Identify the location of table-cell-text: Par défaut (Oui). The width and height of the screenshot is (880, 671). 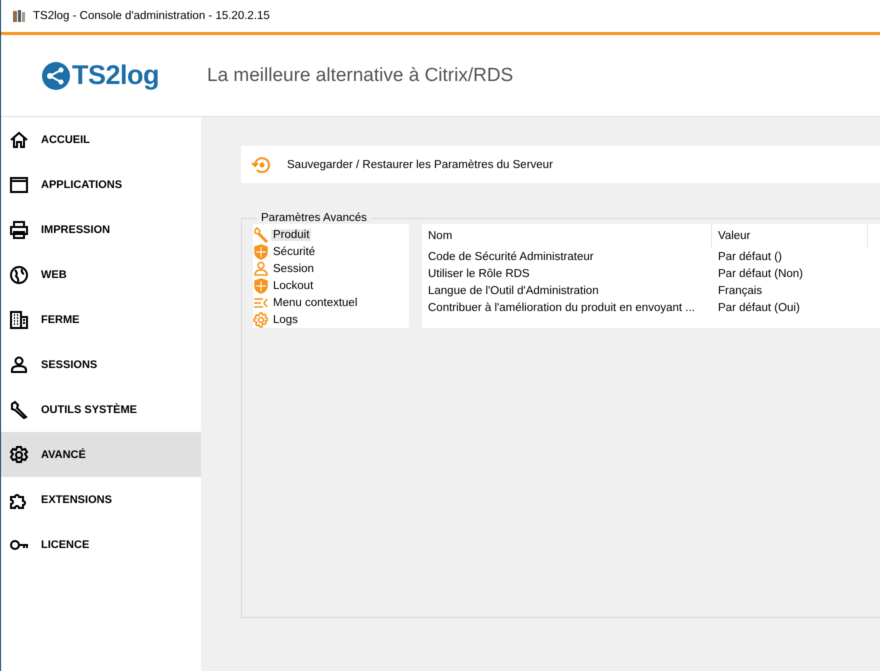
(758, 308).